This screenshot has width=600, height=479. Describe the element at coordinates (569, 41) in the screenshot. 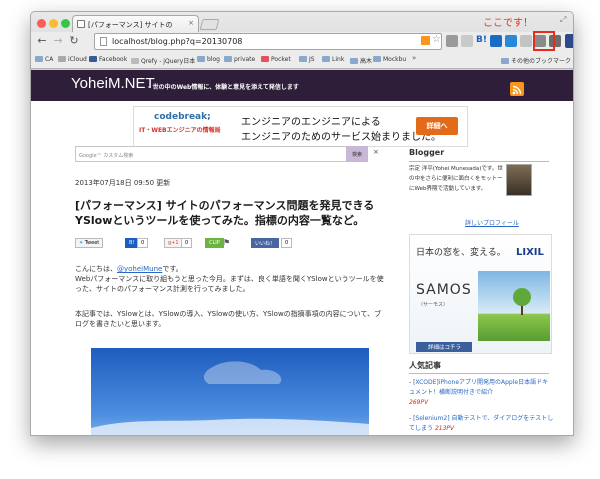

I see `yslow-extension-icon` at that location.